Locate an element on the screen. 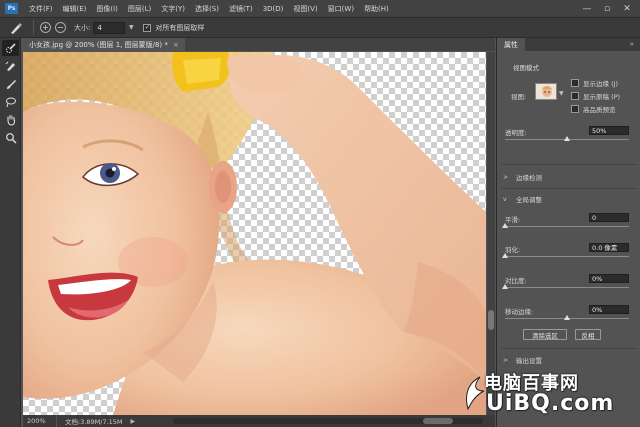  maximize-button: ▫ is located at coordinates (607, 8).